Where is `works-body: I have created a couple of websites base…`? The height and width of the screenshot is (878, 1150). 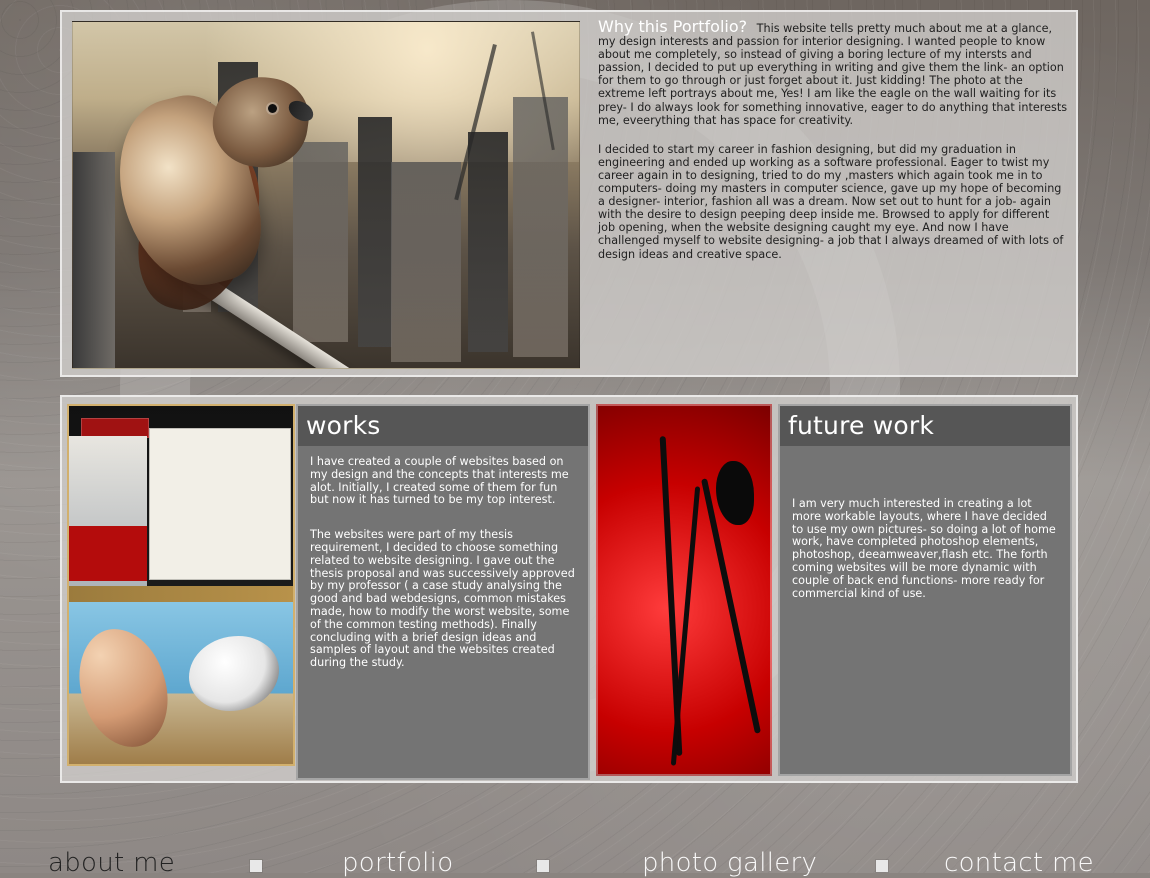 works-body: I have created a couple of websites base… is located at coordinates (443, 558).